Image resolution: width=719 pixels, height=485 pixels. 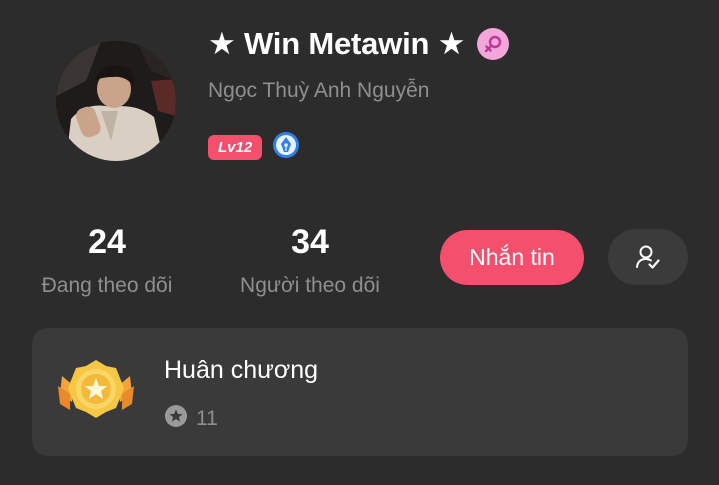 I want to click on star-circle-icon, so click(x=176, y=418).